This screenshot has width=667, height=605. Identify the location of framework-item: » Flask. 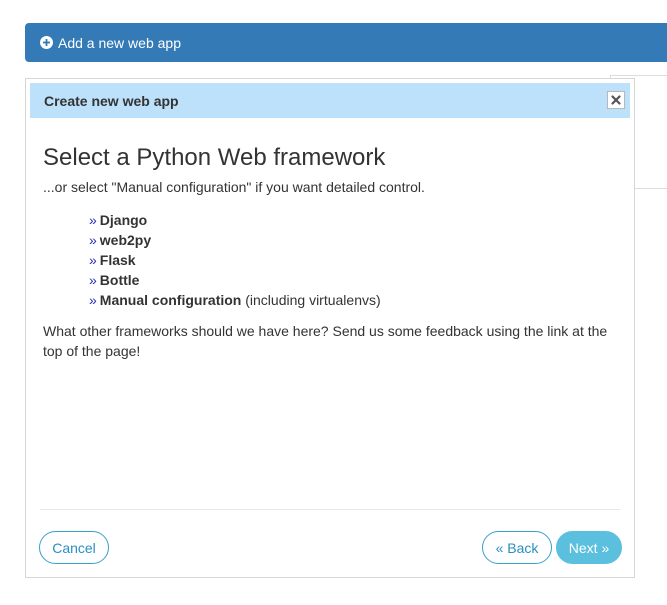
(356, 260).